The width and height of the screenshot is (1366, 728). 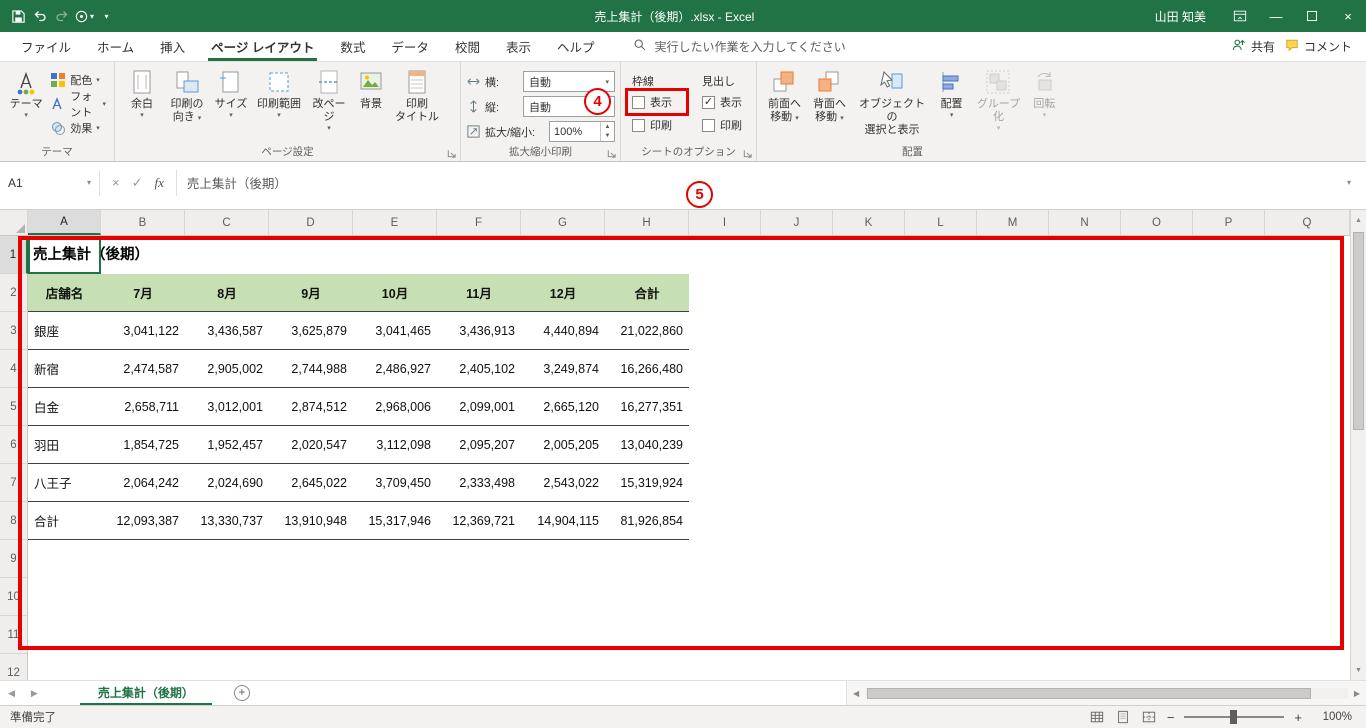 What do you see at coordinates (40, 16) in the screenshot?
I see `undo-icon` at bounding box center [40, 16].